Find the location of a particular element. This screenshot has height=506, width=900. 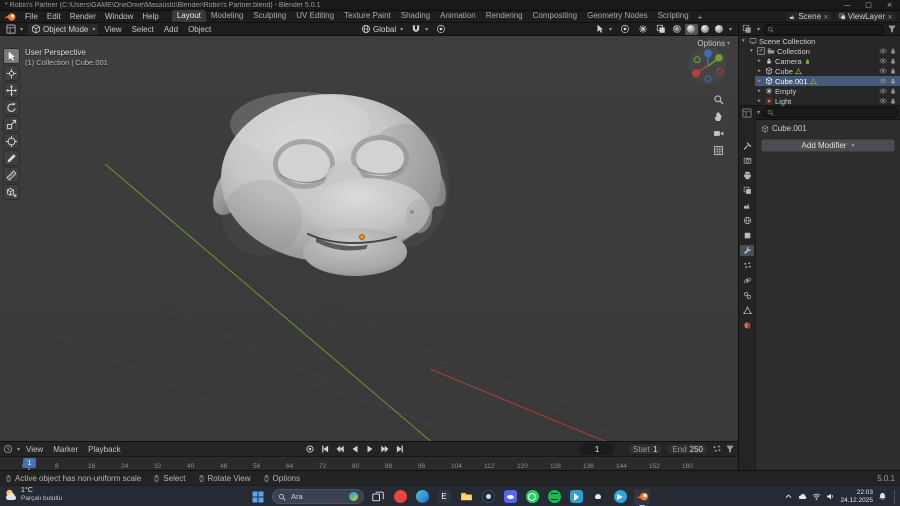

character-model is located at coordinates (329, 184).